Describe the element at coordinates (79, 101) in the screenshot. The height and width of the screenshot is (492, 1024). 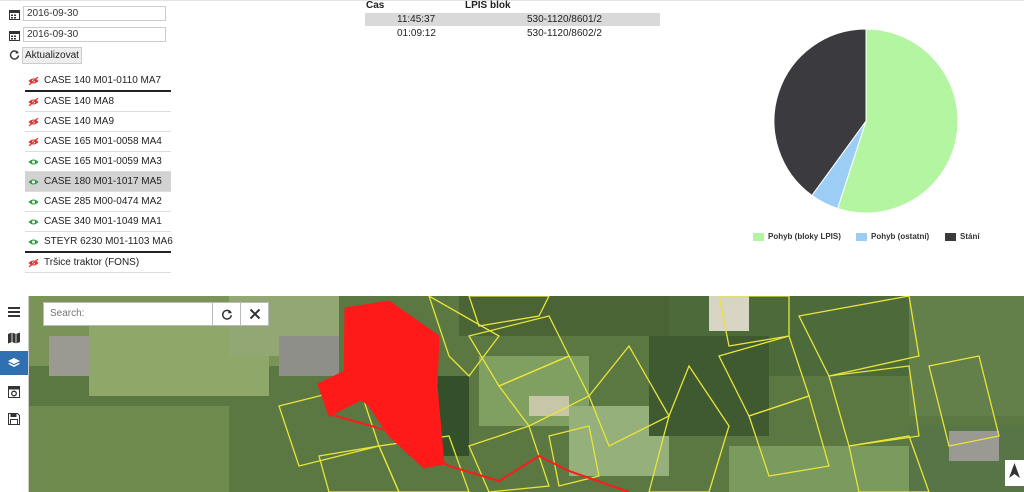
I see `vehicle-label: CASE 140 MA8` at that location.